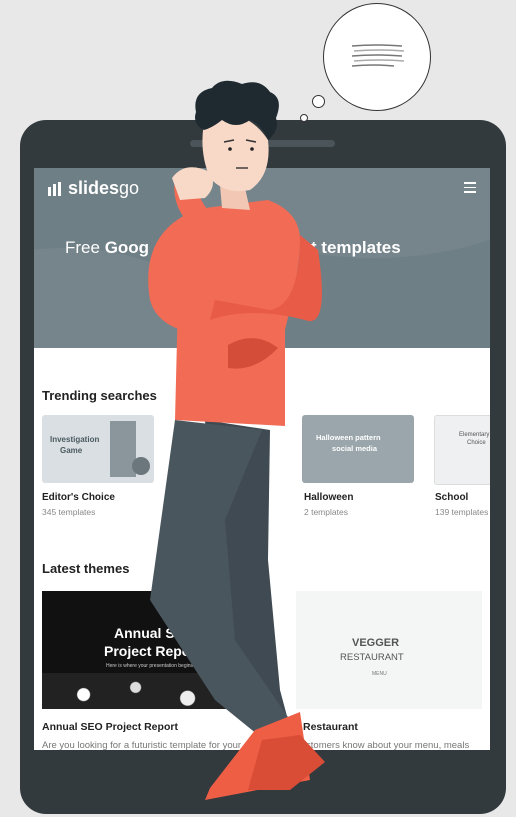 The width and height of the screenshot is (516, 817). Describe the element at coordinates (376, 643) in the screenshot. I see `thumb-text: VEGGER` at that location.